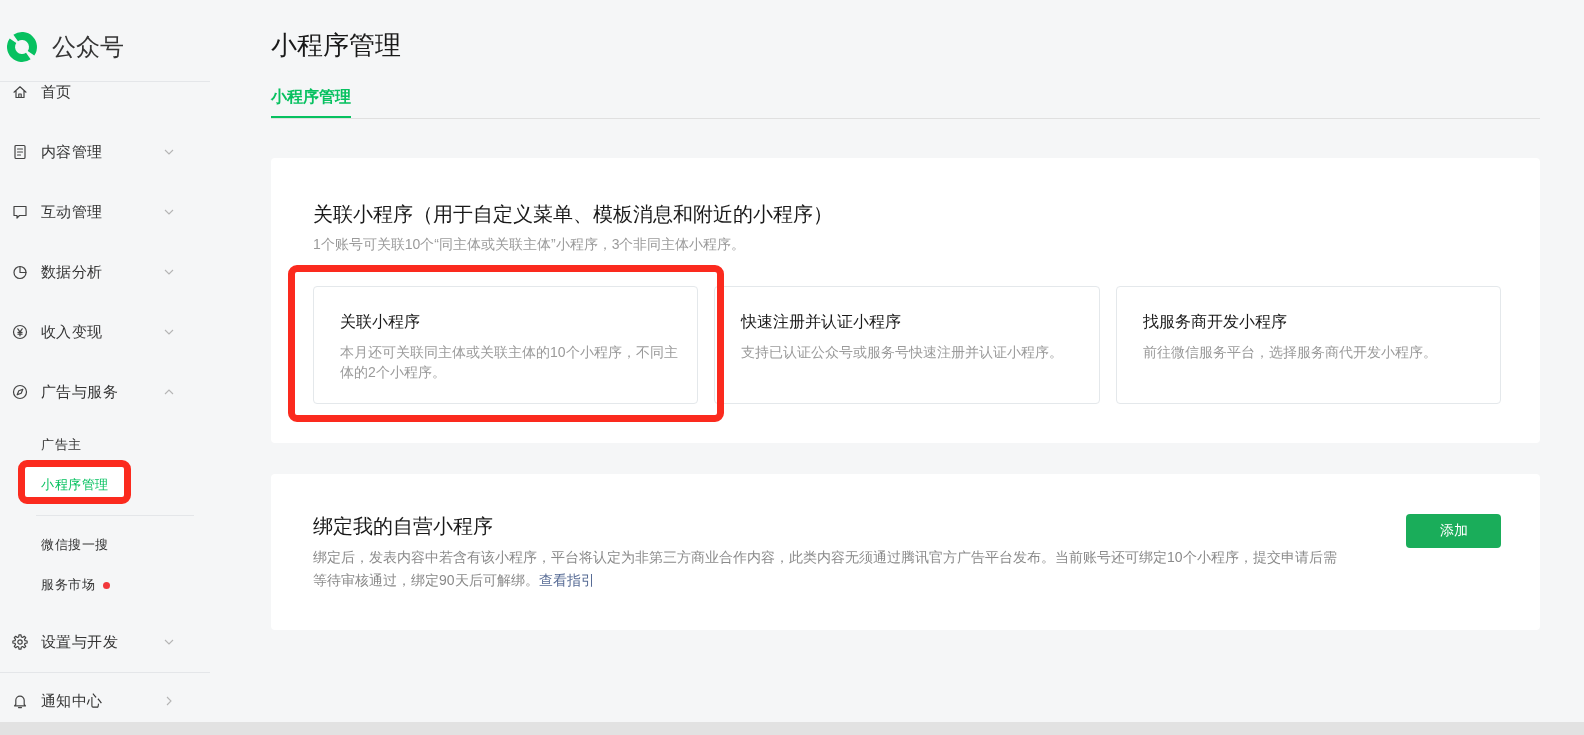 The height and width of the screenshot is (735, 1584). Describe the element at coordinates (20, 701) in the screenshot. I see `bell-icon` at that location.